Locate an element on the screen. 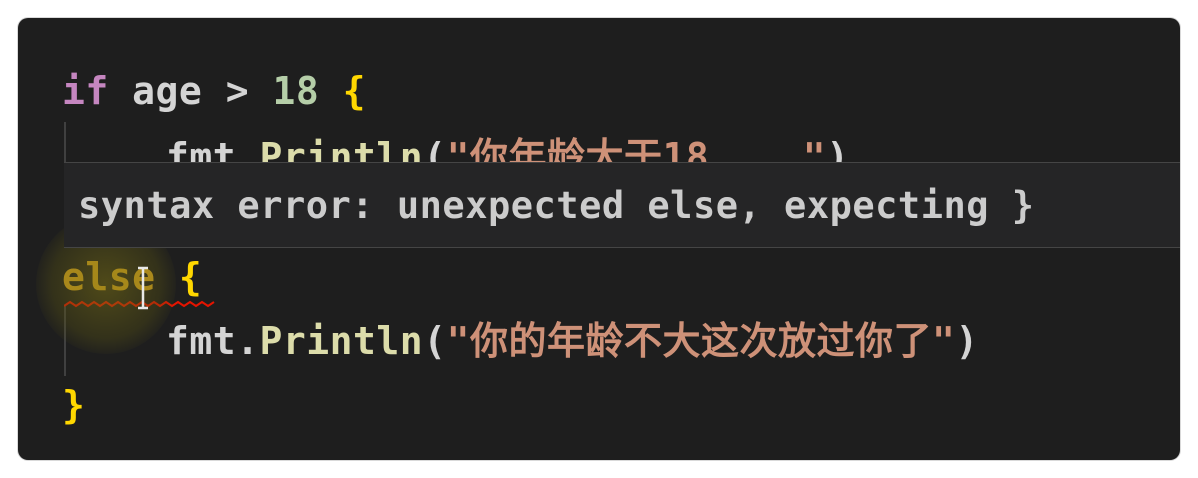 The image size is (1198, 478). fmt-package: fmt is located at coordinates (201, 341).